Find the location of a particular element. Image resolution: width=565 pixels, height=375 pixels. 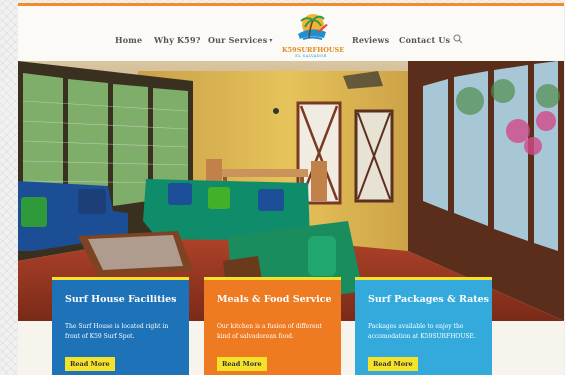

nav-our-services-label: Our Services is located at coordinates (238, 40).